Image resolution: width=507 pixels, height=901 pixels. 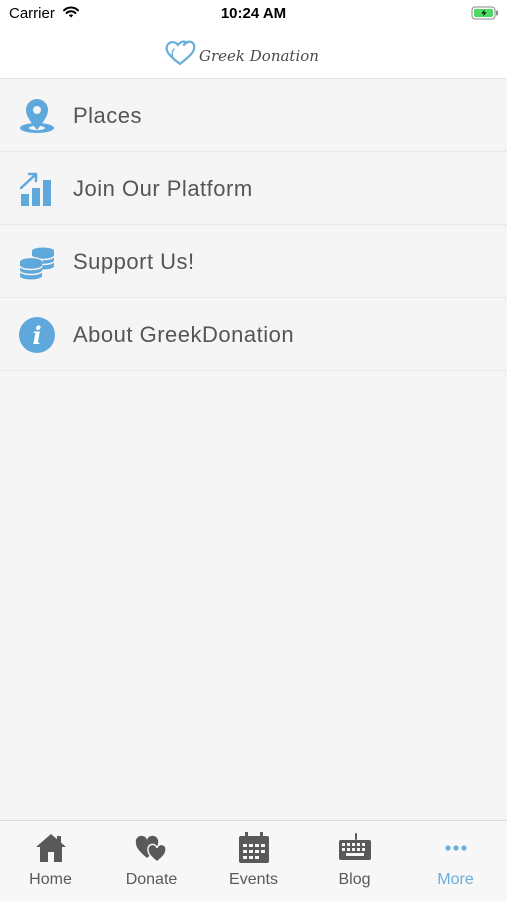 I want to click on menu-item-label: About GreekDonation, so click(x=184, y=334).